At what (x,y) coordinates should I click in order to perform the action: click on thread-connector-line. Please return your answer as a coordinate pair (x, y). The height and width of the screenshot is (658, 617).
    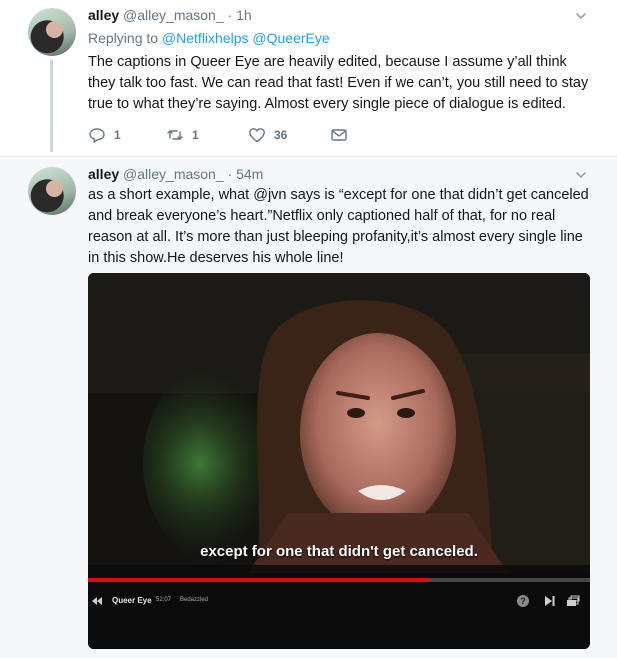
    Looking at the image, I should click on (51, 106).